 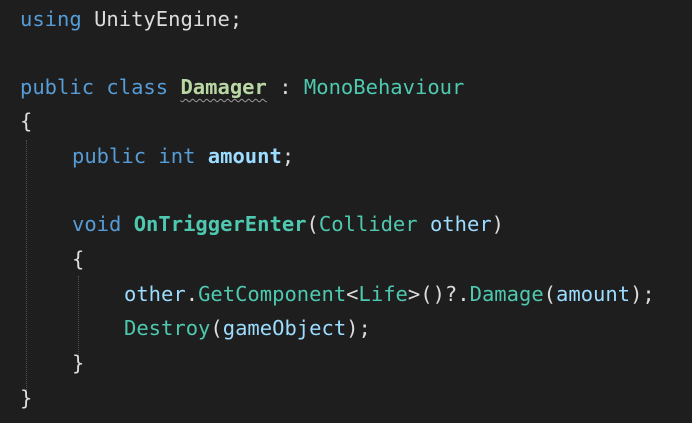 I want to click on code-line-10: Destroy(gameObject);, so click(x=247, y=328).